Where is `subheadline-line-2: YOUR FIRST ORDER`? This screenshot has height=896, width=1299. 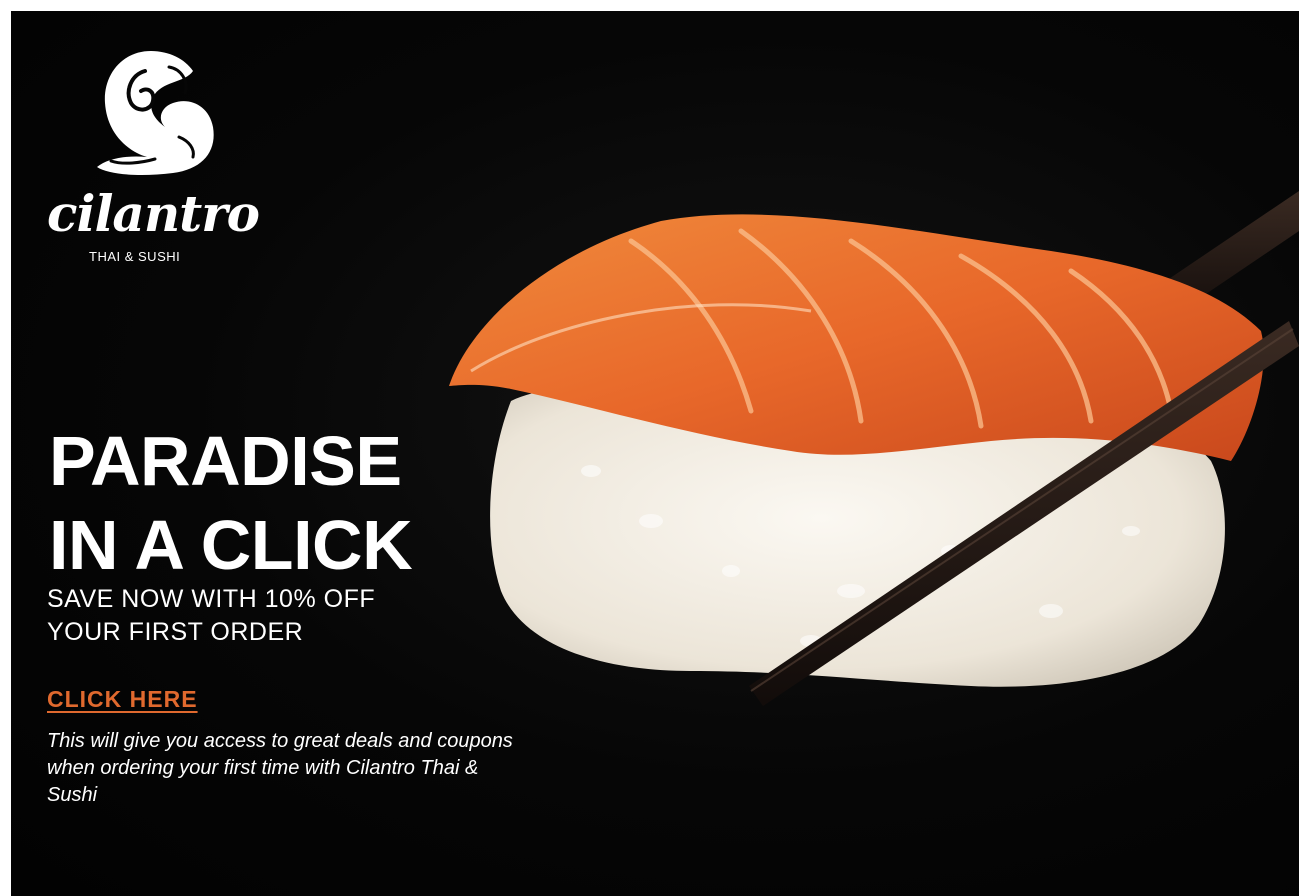
subheadline-line-2: YOUR FIRST ORDER is located at coordinates (175, 632).